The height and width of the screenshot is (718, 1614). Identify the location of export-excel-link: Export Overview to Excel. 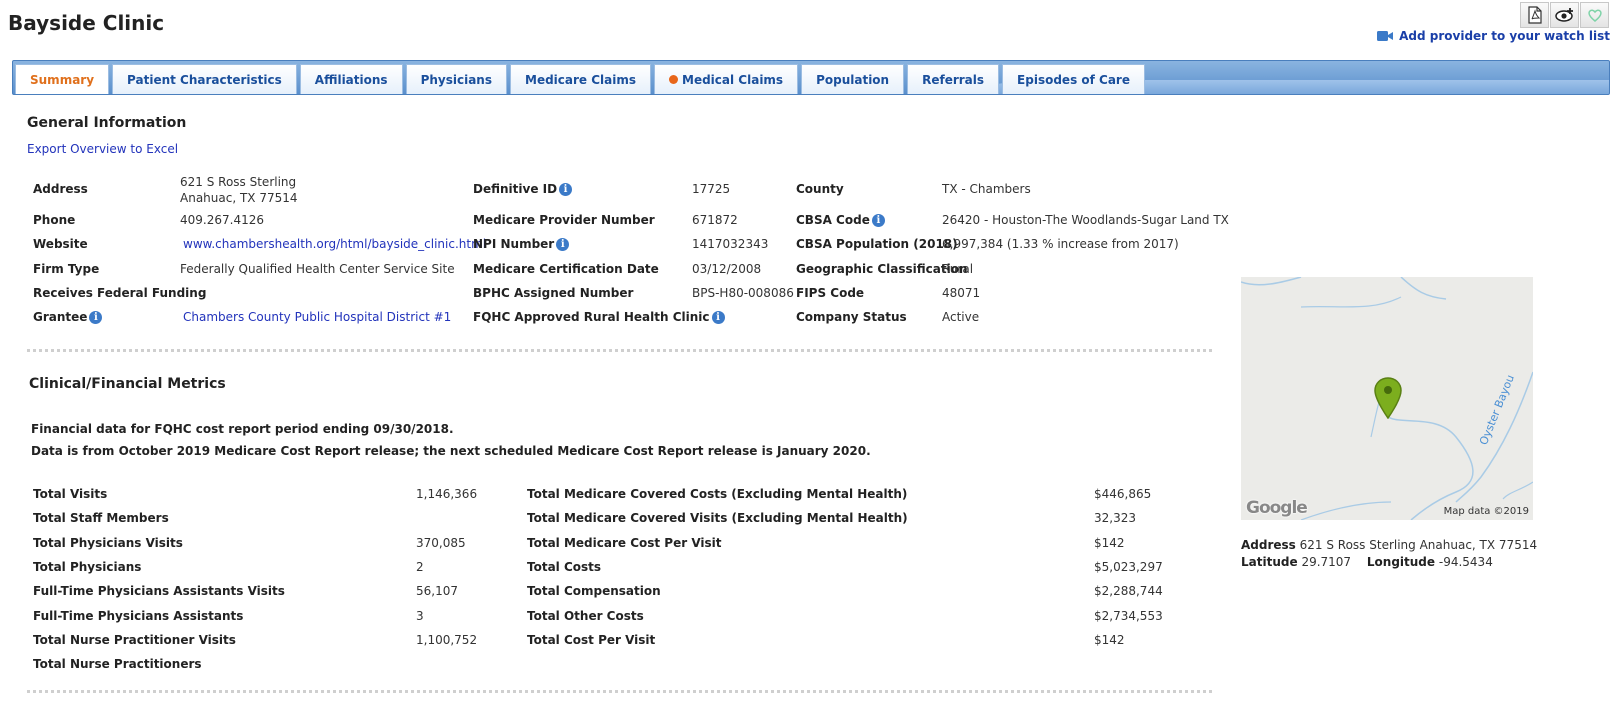
(102, 149).